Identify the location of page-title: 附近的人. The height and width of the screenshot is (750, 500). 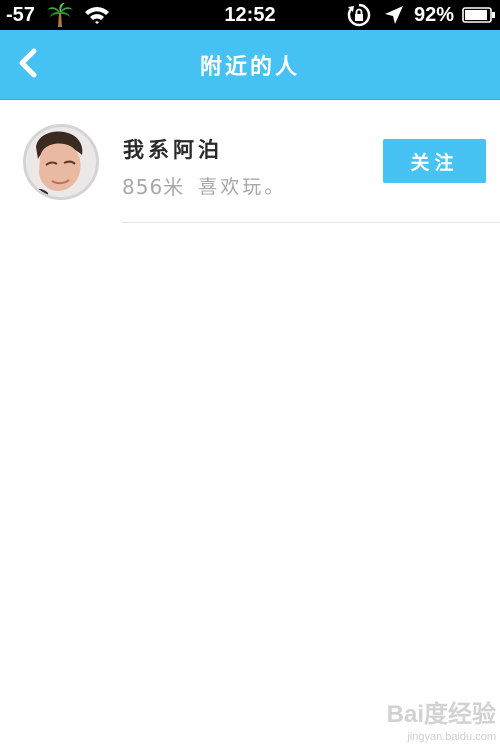
(249, 67).